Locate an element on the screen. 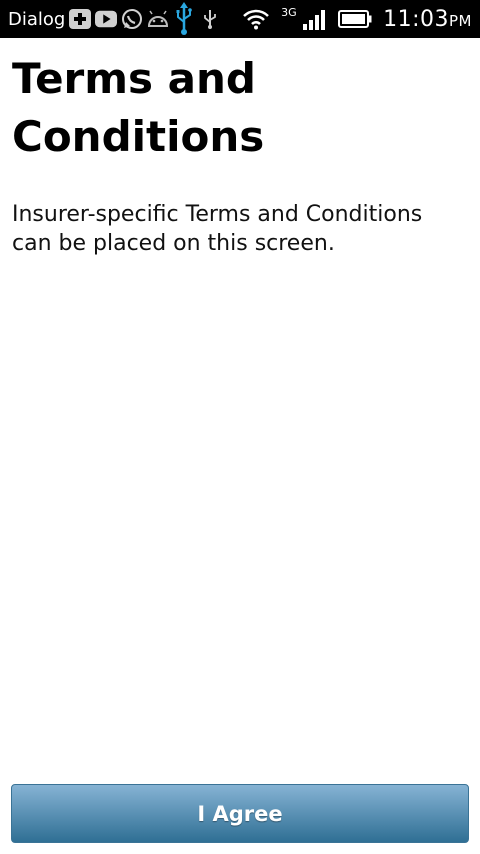 Image resolution: width=480 pixels, height=854 pixels. notification-icons is located at coordinates (145, 18).